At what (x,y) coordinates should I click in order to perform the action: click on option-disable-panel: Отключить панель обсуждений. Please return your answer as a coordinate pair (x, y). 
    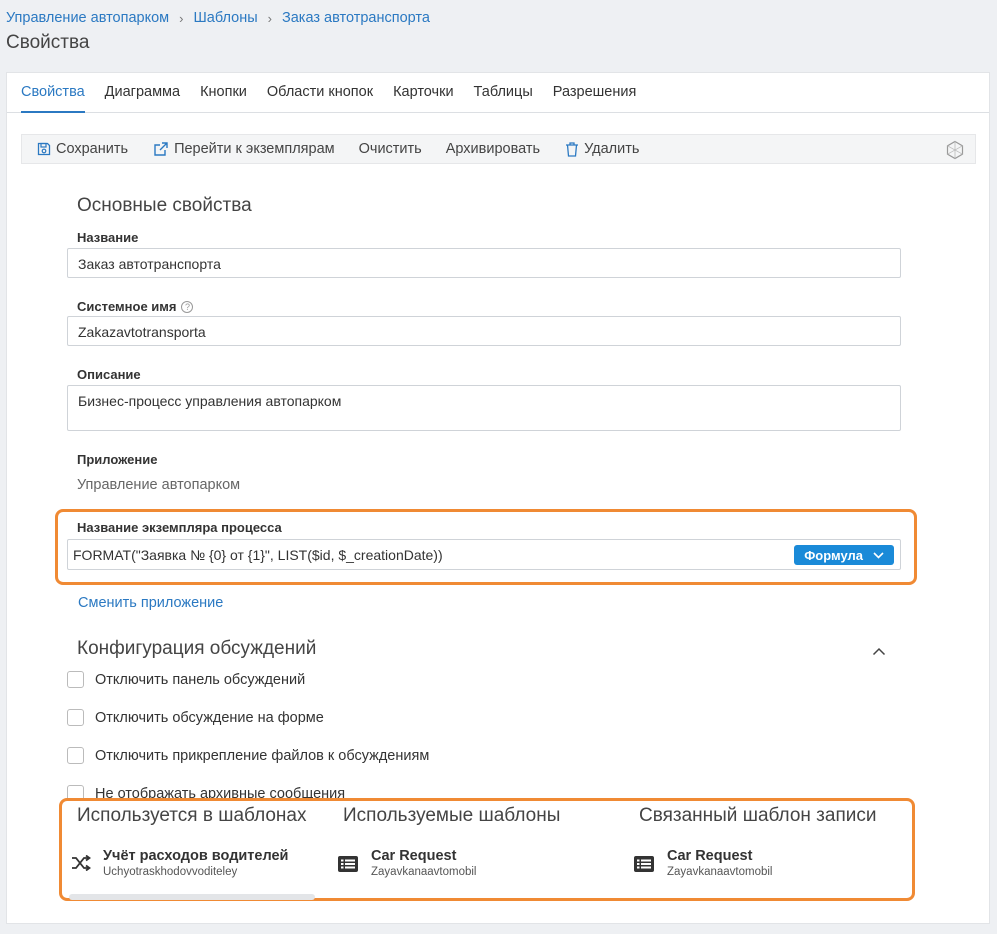
    Looking at the image, I should click on (186, 679).